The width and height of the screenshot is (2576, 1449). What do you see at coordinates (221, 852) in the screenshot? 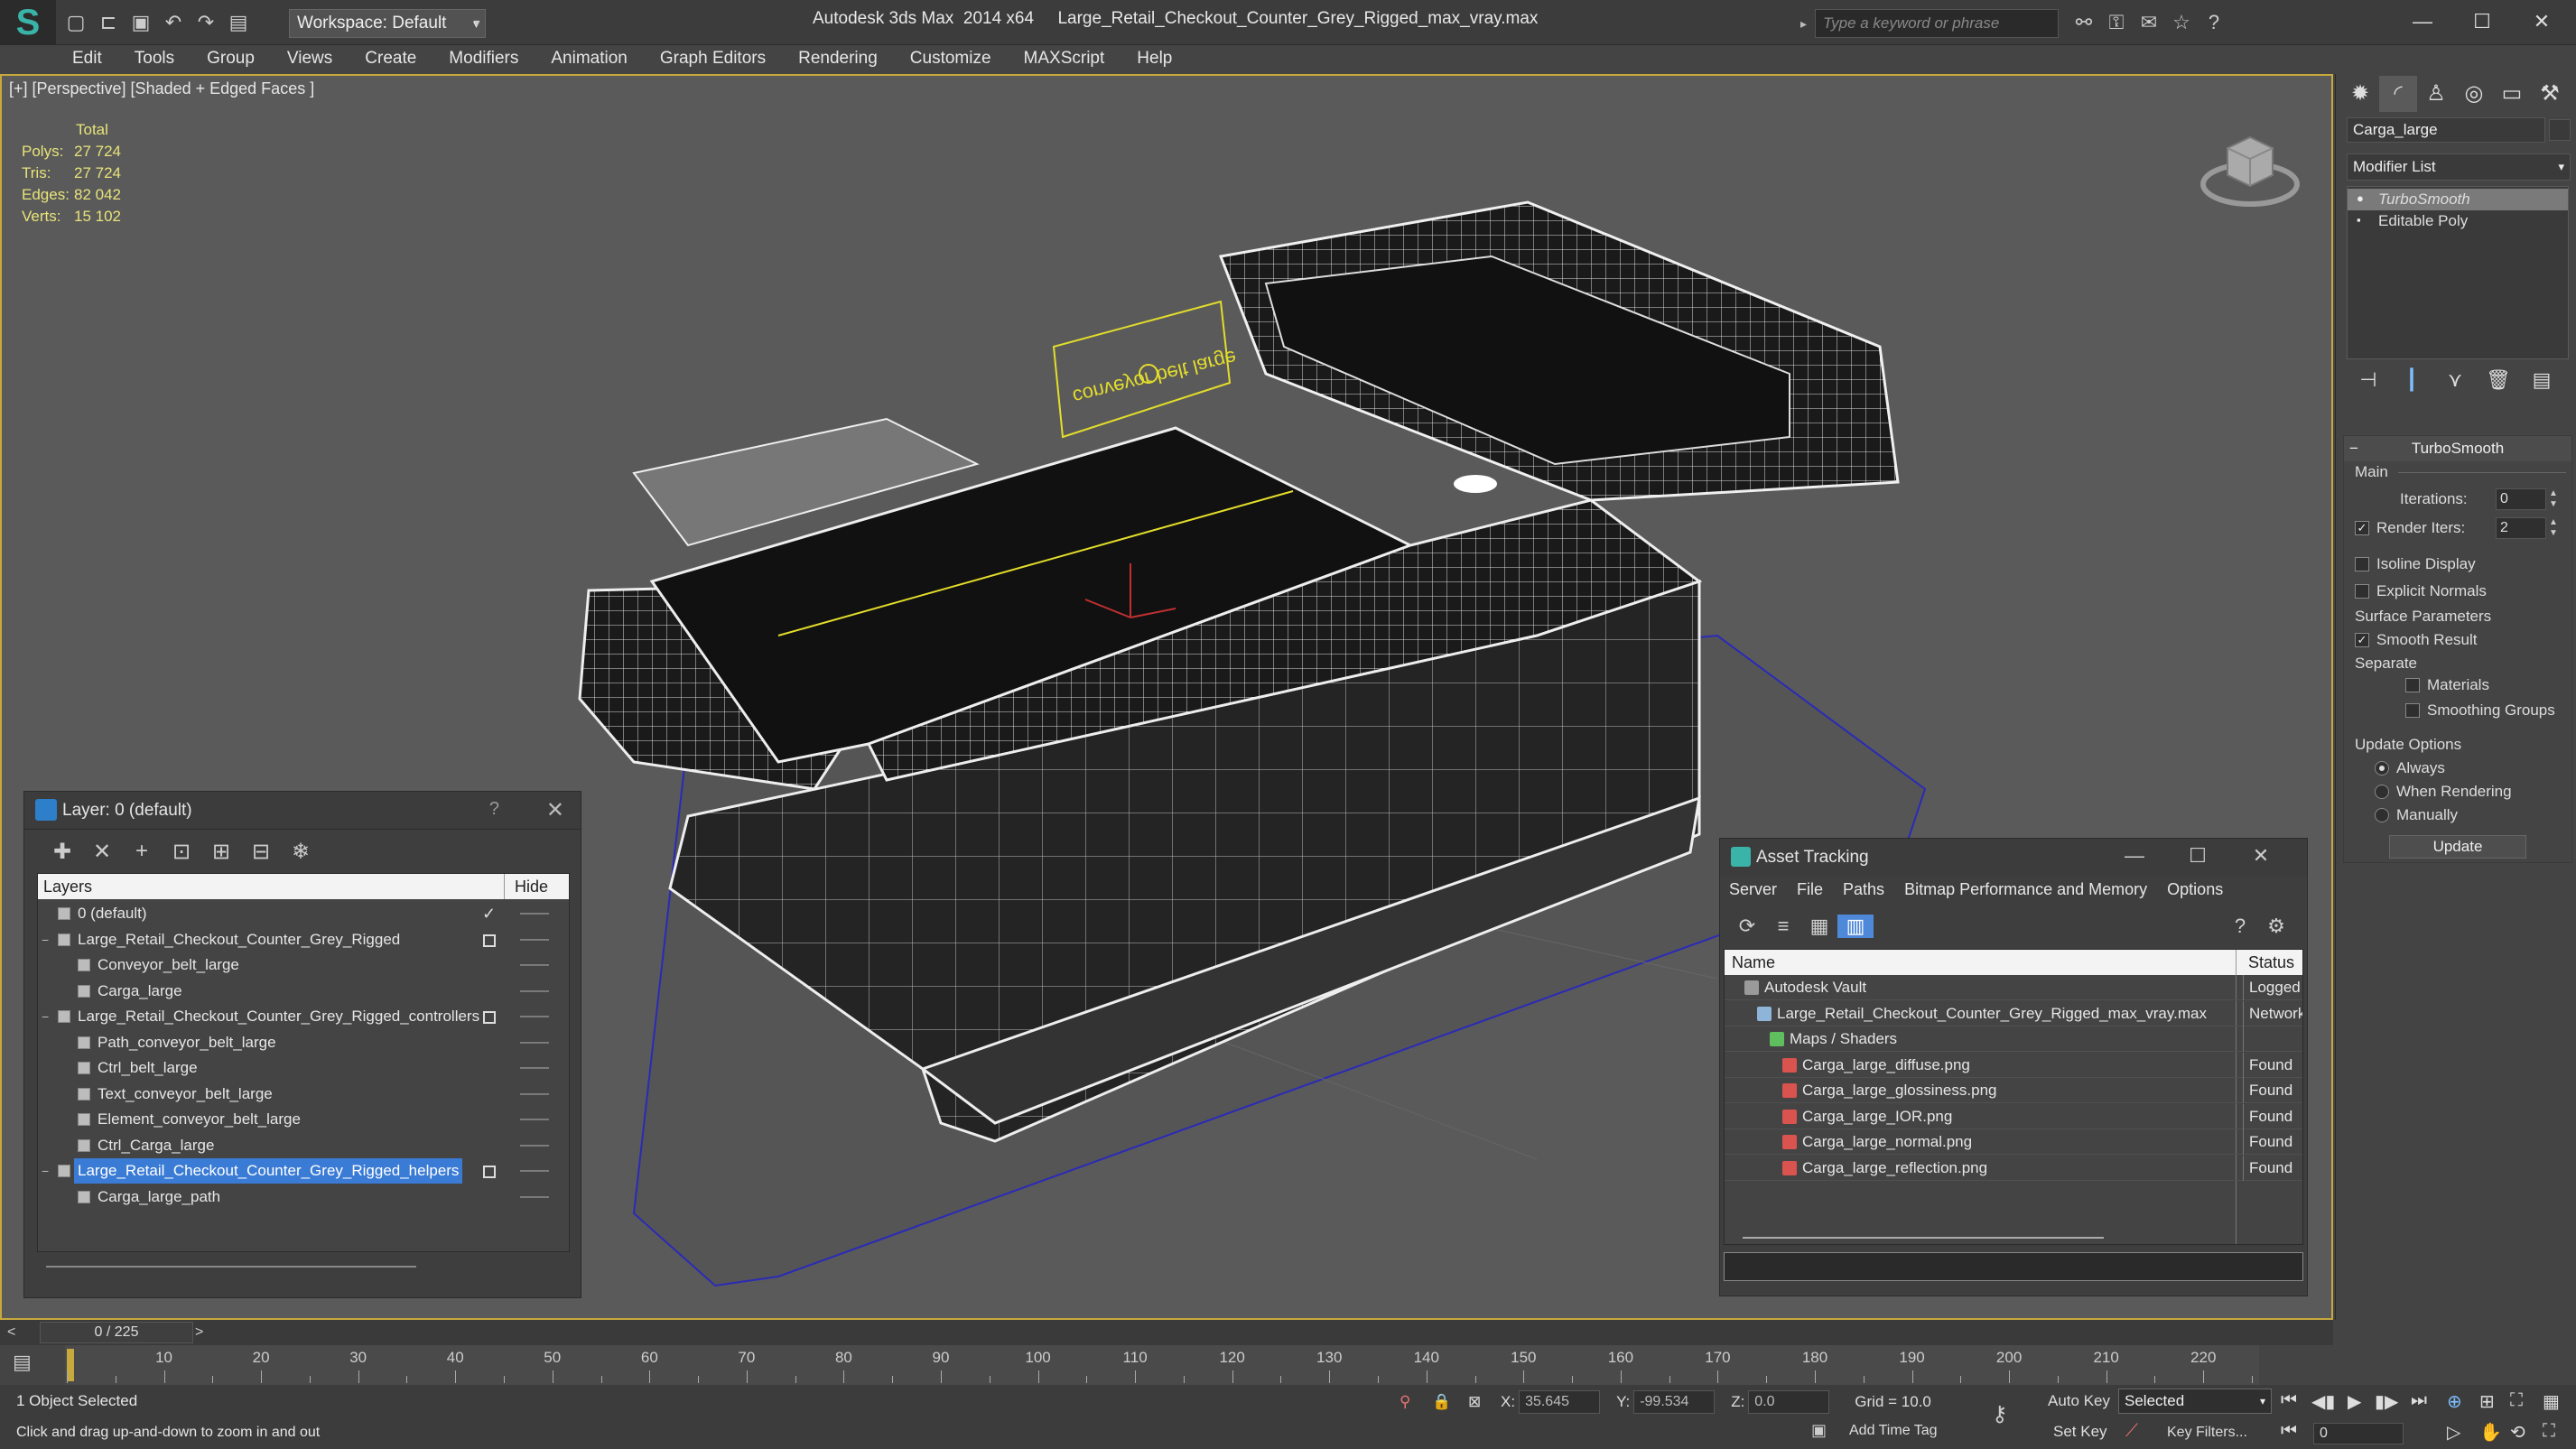
I see `highlight-layer-icon: ⊞` at bounding box center [221, 852].